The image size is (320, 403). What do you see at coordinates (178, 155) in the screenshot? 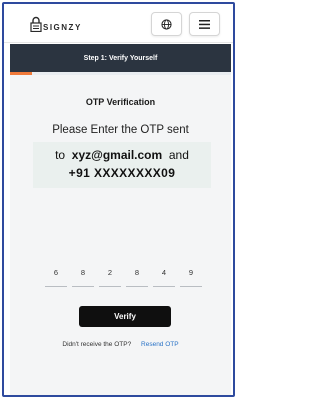
I see `and-word: and` at bounding box center [178, 155].